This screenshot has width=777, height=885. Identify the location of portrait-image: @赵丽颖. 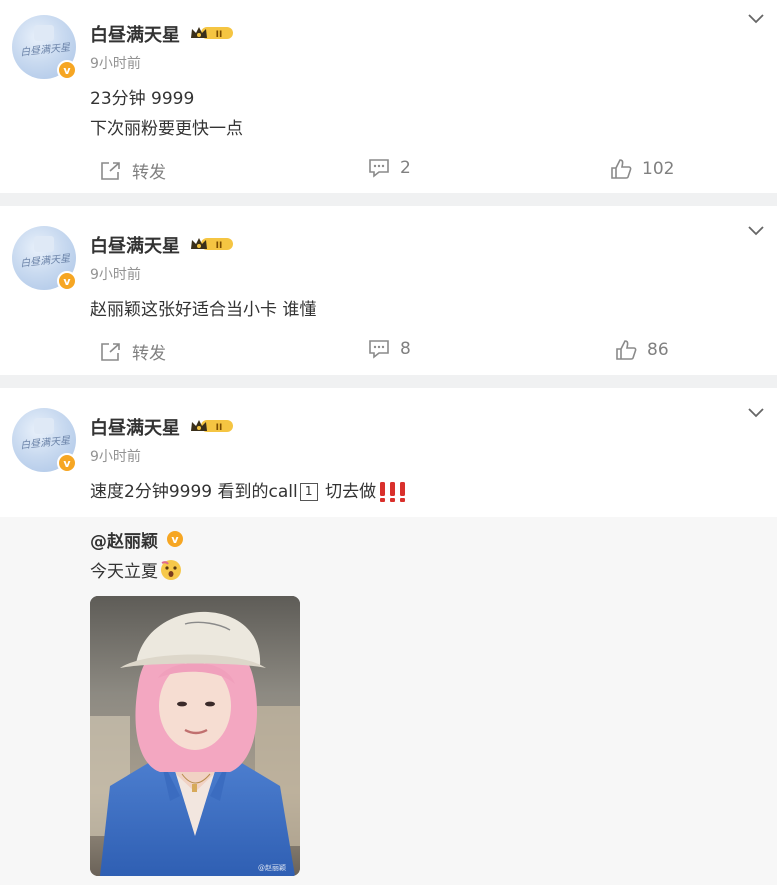
(195, 736).